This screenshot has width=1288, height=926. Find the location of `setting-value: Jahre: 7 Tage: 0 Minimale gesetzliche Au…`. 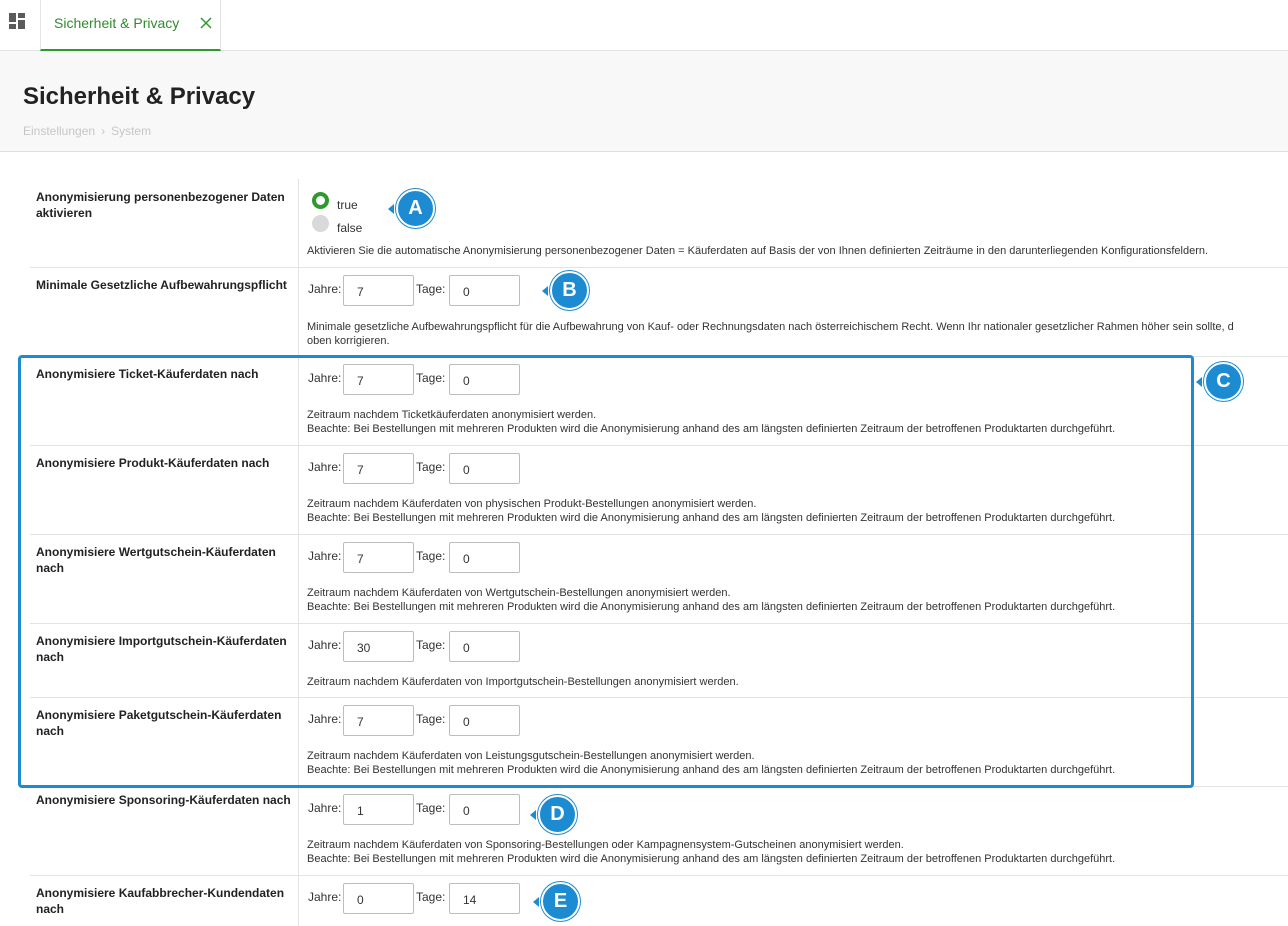

setting-value: Jahre: 7 Tage: 0 Minimale gesetzliche Au… is located at coordinates (793, 312).